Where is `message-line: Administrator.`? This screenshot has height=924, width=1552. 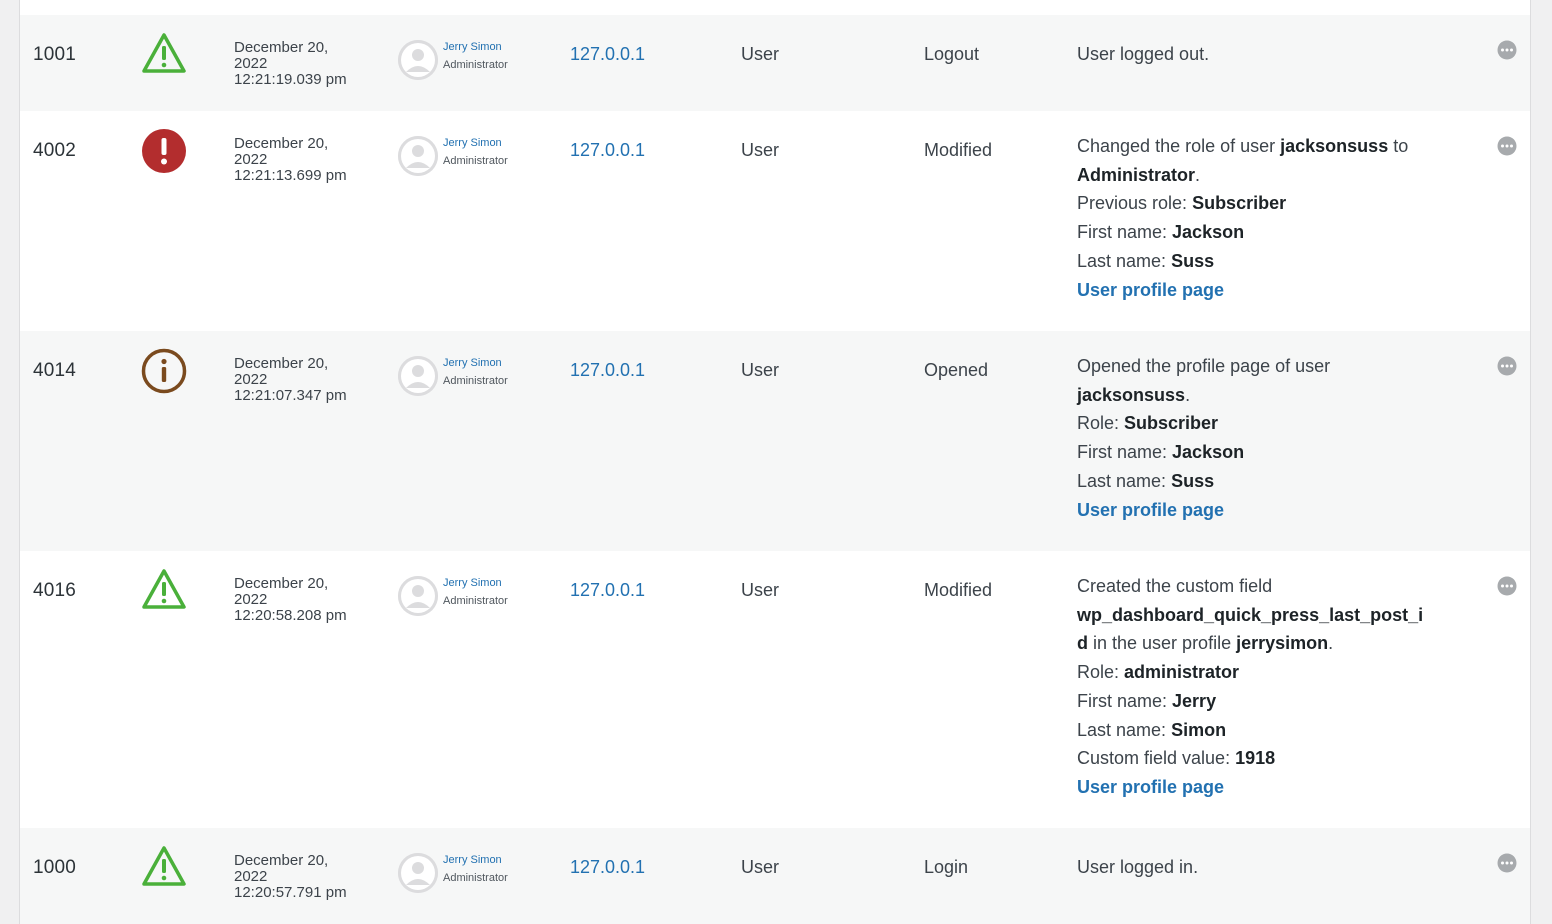
message-line: Administrator. is located at coordinates (1269, 175).